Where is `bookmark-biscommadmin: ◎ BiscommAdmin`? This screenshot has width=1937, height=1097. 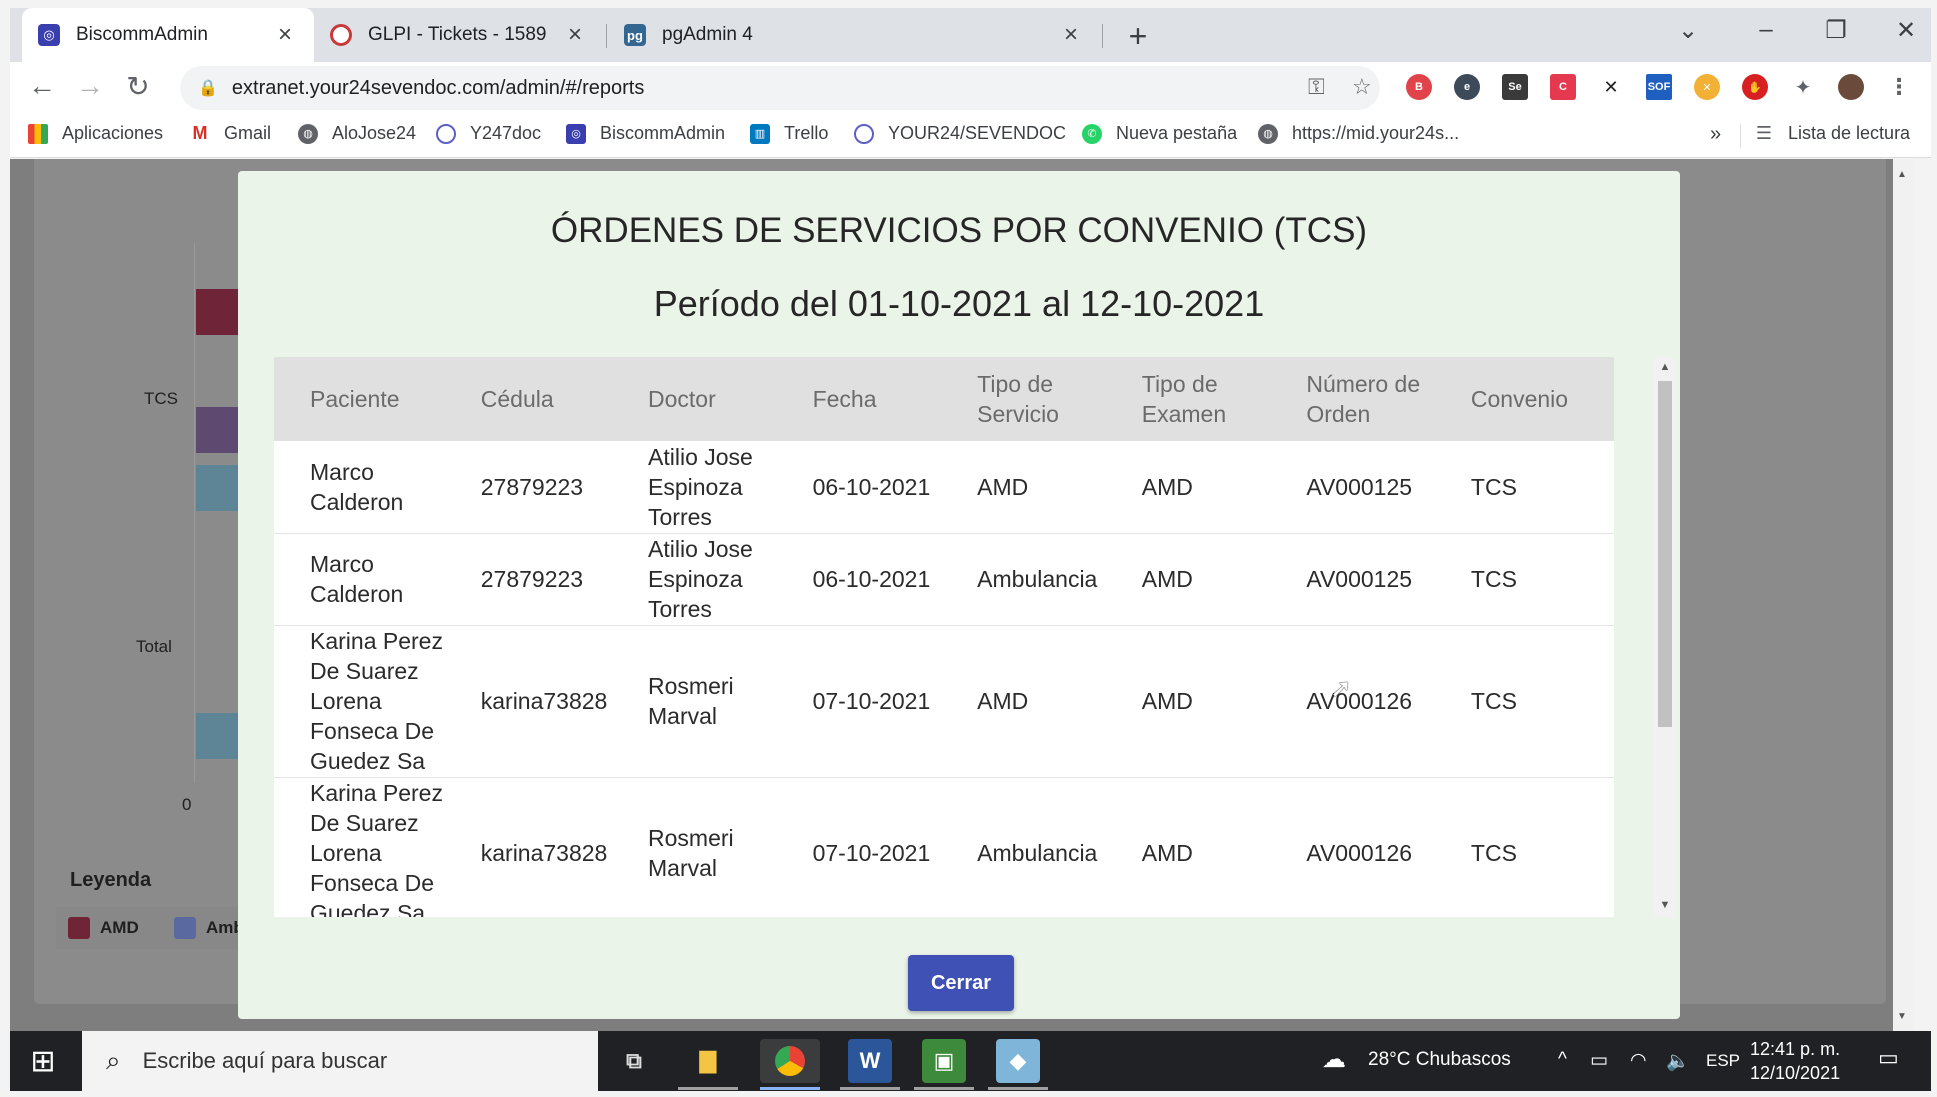 bookmark-biscommadmin: ◎ BiscommAdmin is located at coordinates (645, 133).